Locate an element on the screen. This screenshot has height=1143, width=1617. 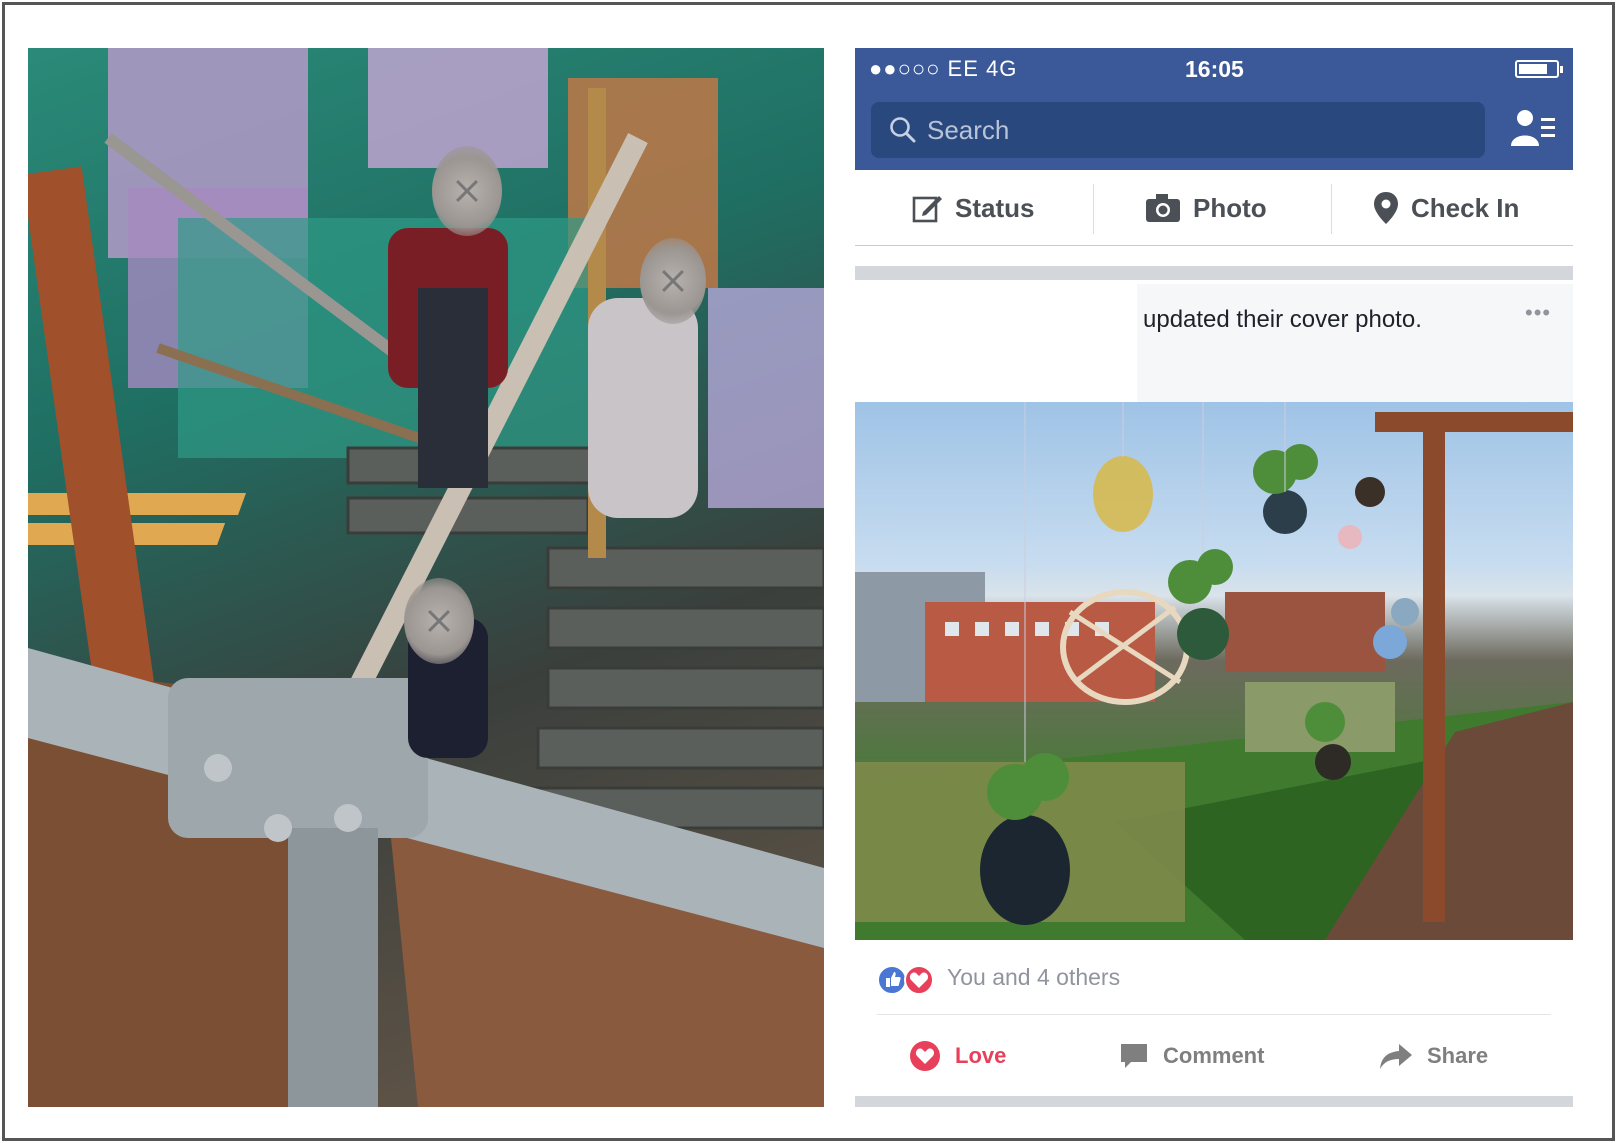
comment-label: Comment is located at coordinates (1214, 1055).